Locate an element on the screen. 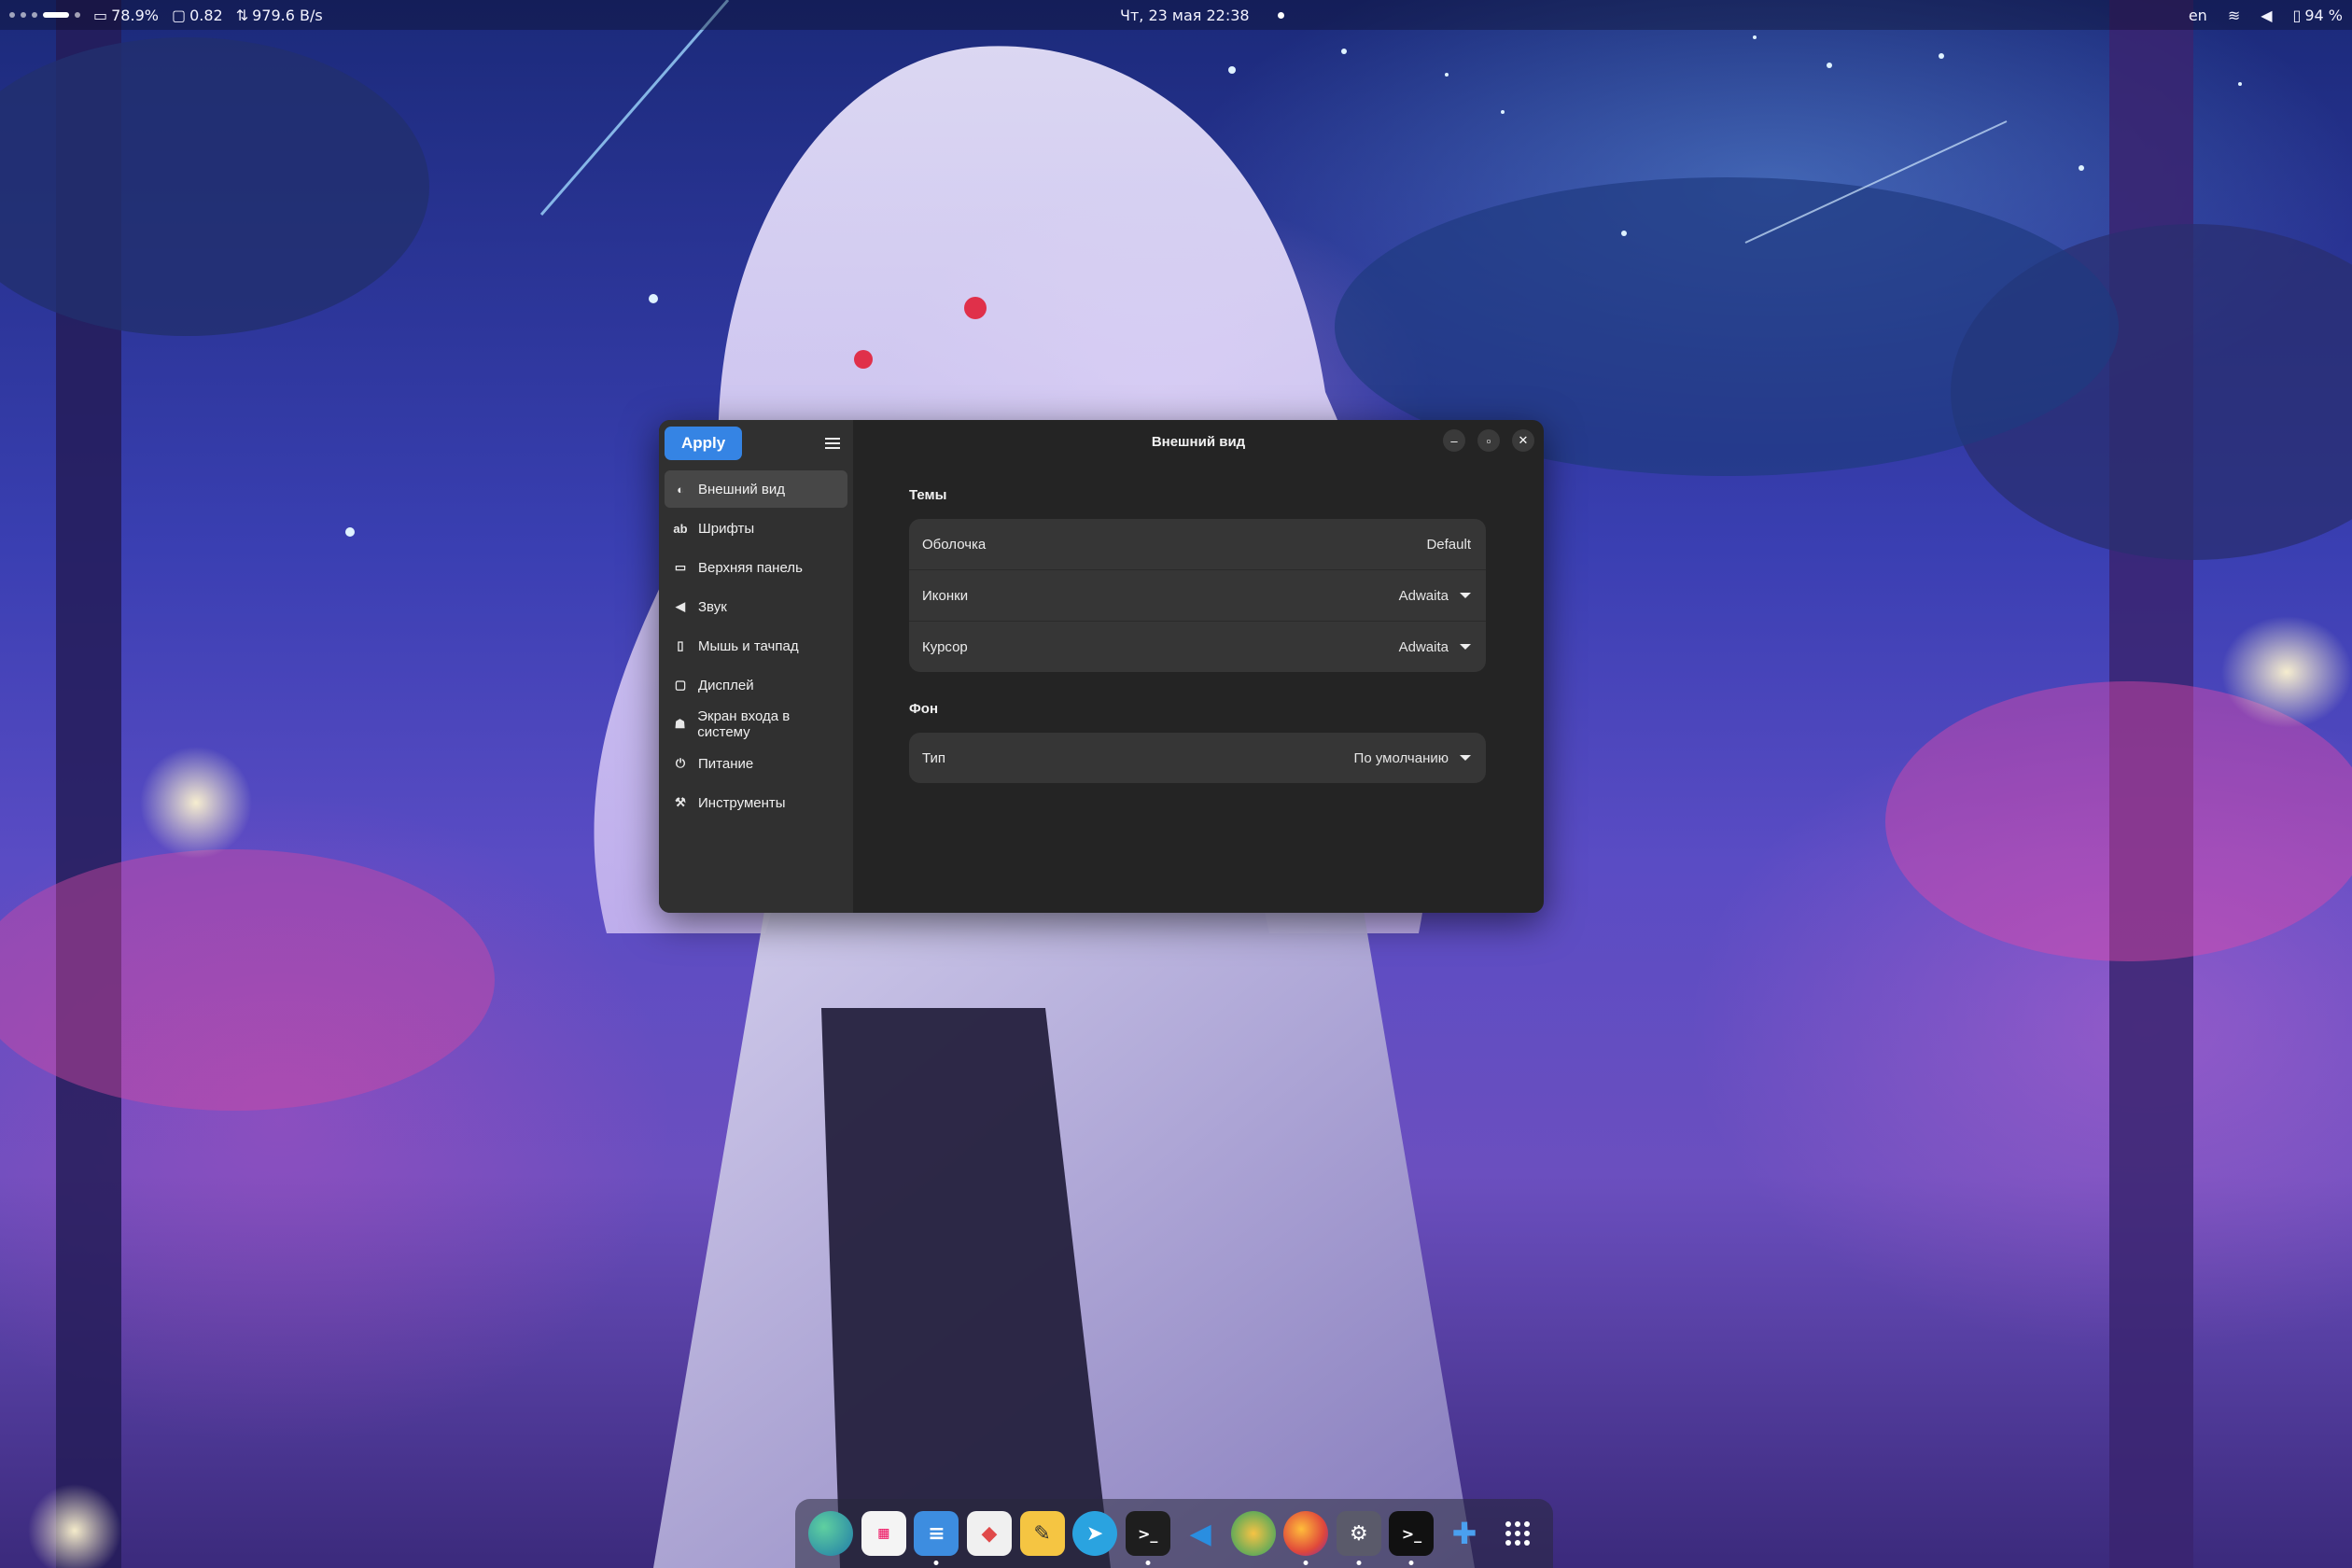 The height and width of the screenshot is (1568, 2352). themes-section-title: Темы is located at coordinates (928, 495).